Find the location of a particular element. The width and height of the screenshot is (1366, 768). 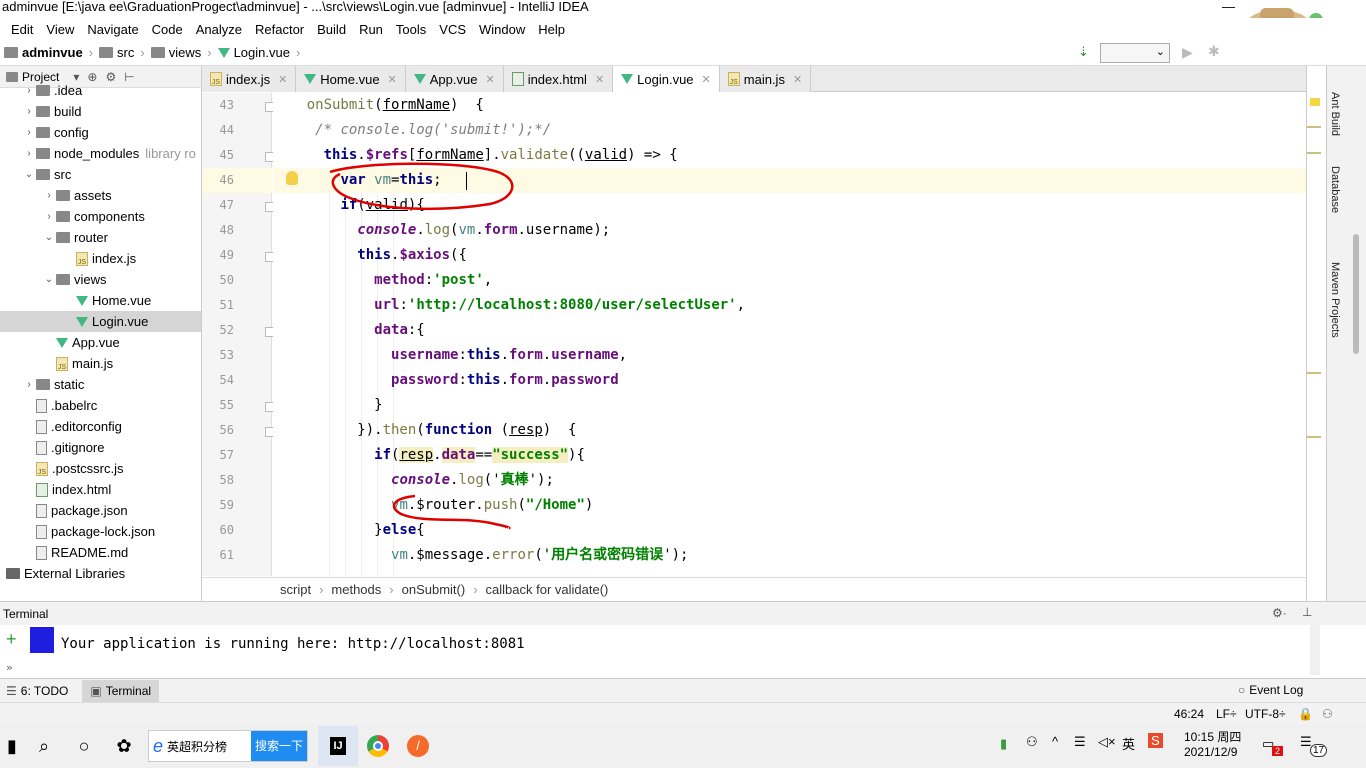

code-line: password:this.form.password is located at coordinates (789, 380).